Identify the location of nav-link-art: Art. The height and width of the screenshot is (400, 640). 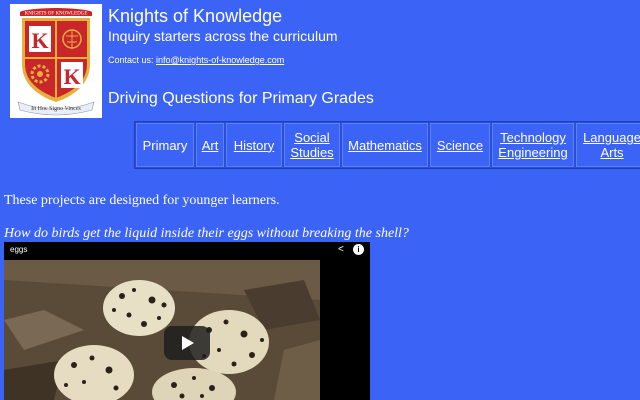
(210, 145).